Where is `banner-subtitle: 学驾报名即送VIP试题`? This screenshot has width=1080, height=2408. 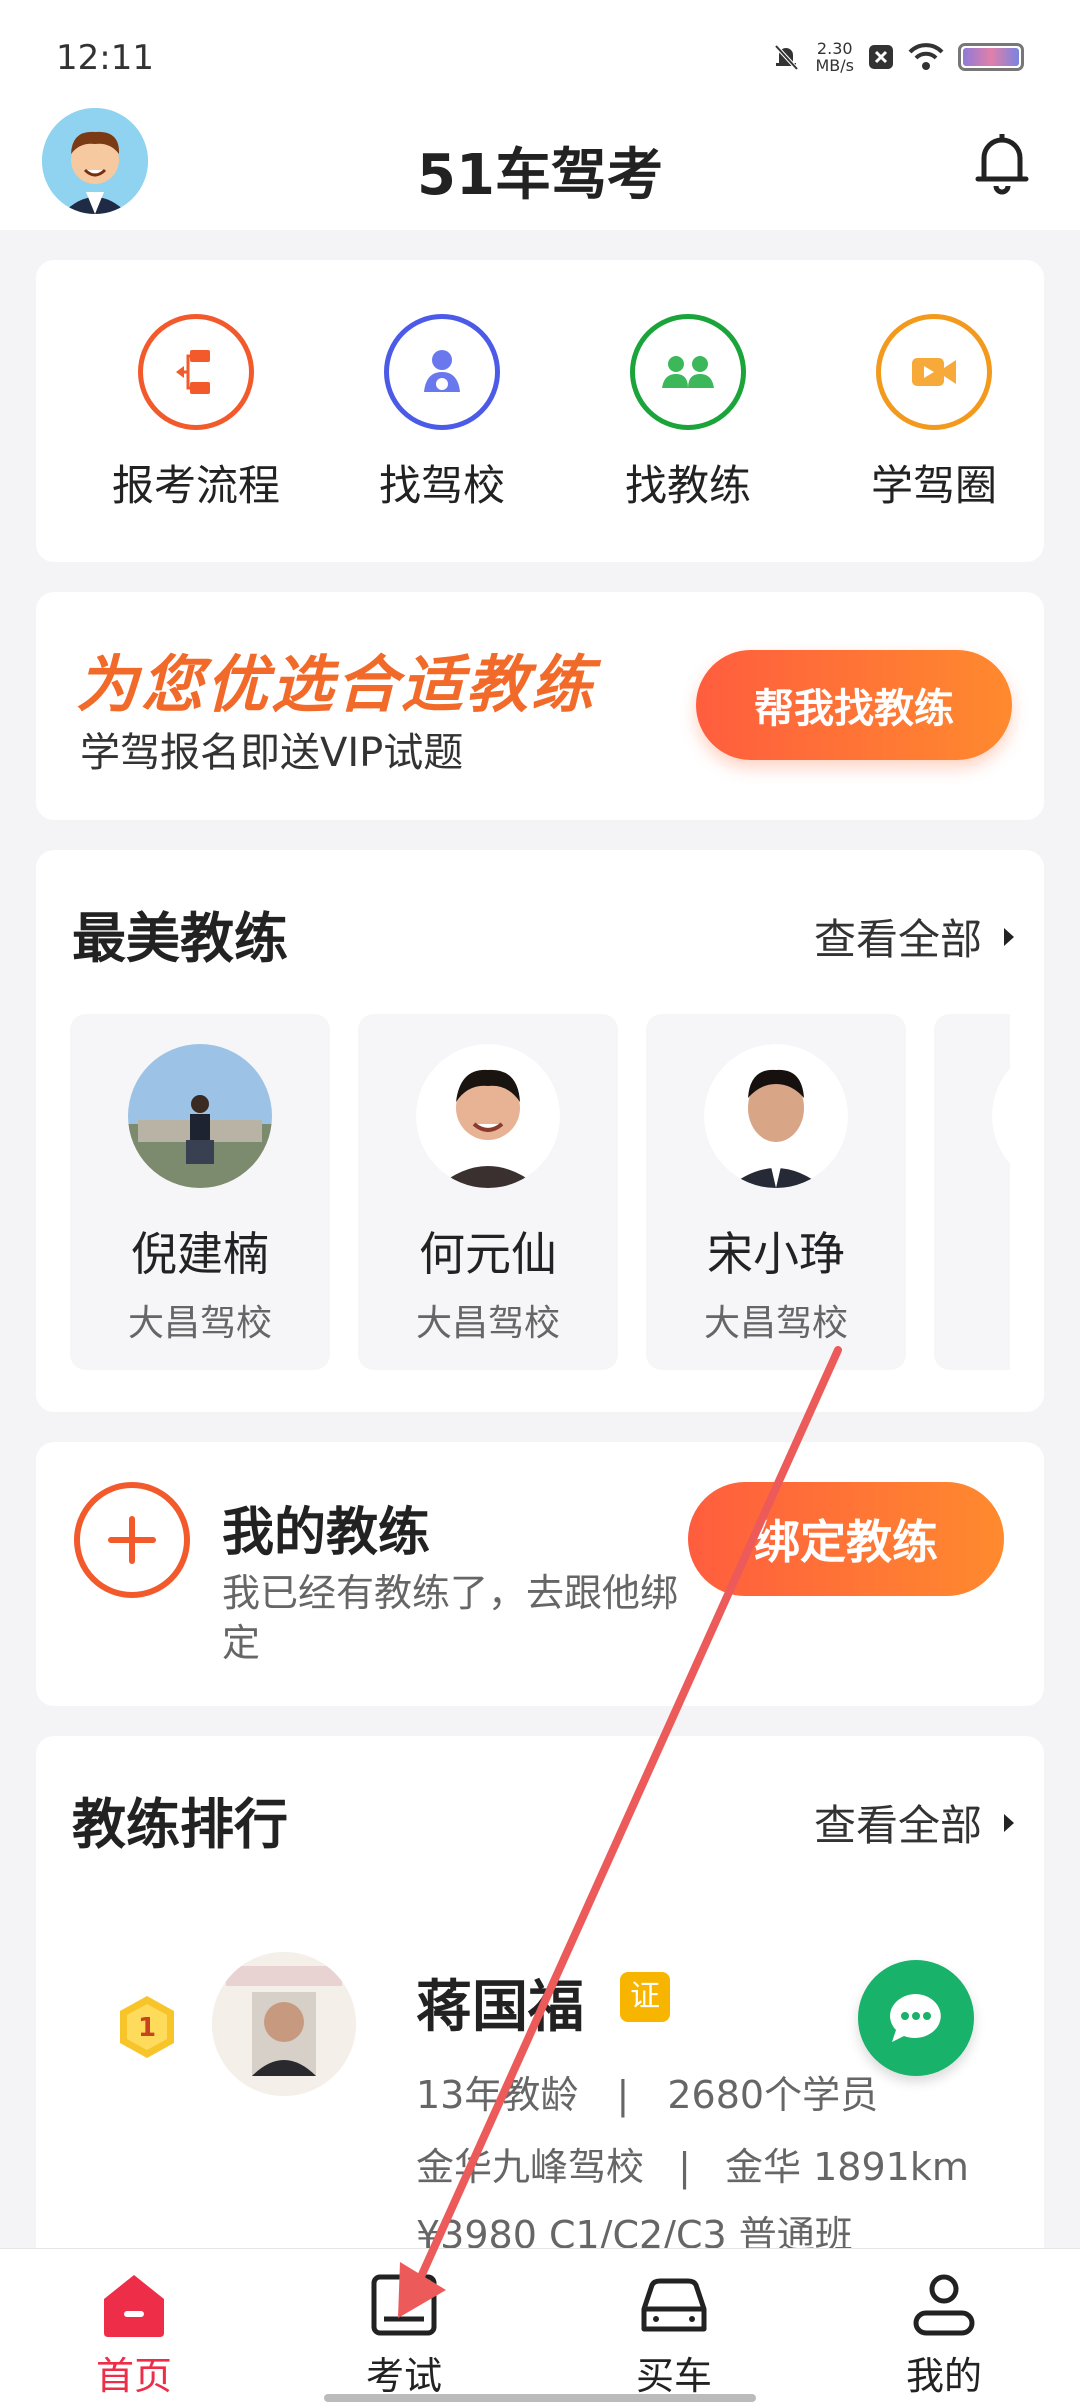 banner-subtitle: 学驾报名即送VIP试题 is located at coordinates (272, 753).